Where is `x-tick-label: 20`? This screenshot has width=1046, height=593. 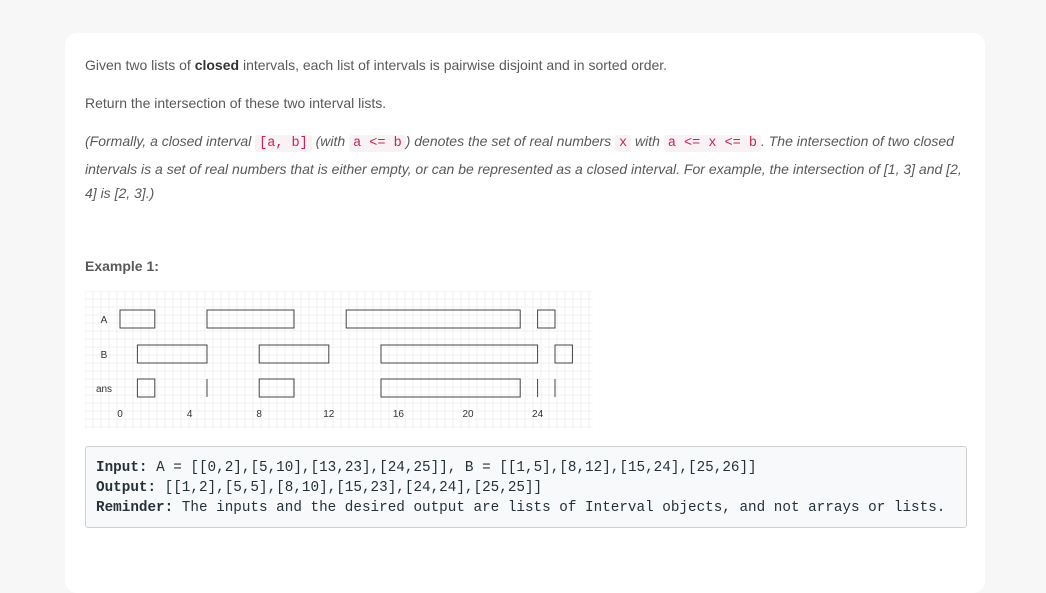
x-tick-label: 20 is located at coordinates (468, 414).